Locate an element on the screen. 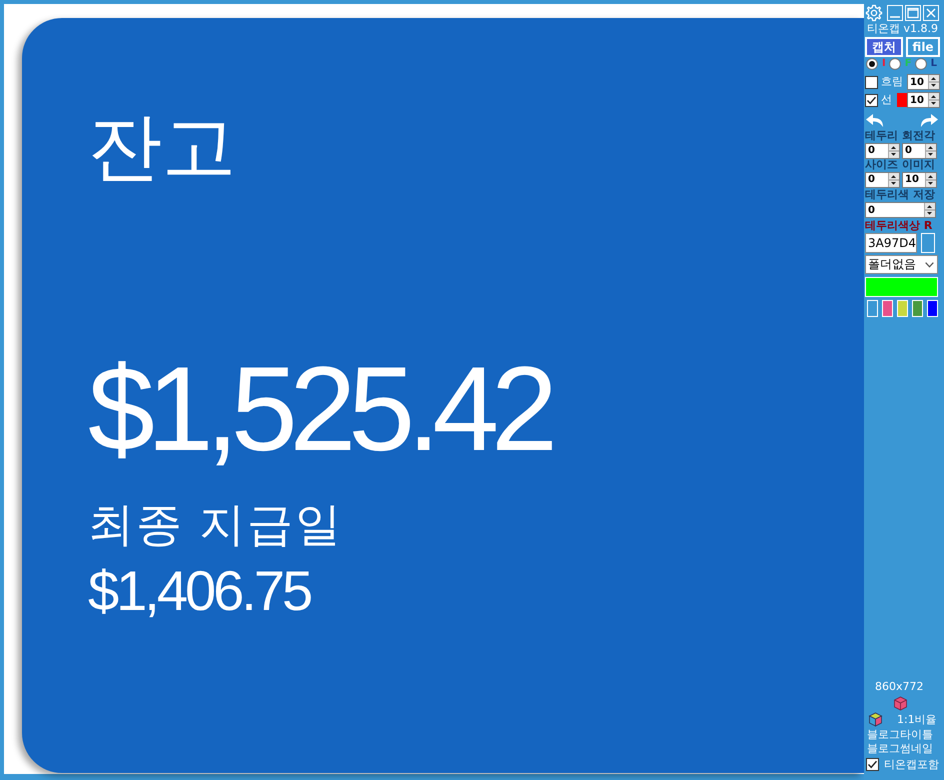 This screenshot has width=944, height=780. last-payment-amount: $1,406.75 is located at coordinates (199, 591).